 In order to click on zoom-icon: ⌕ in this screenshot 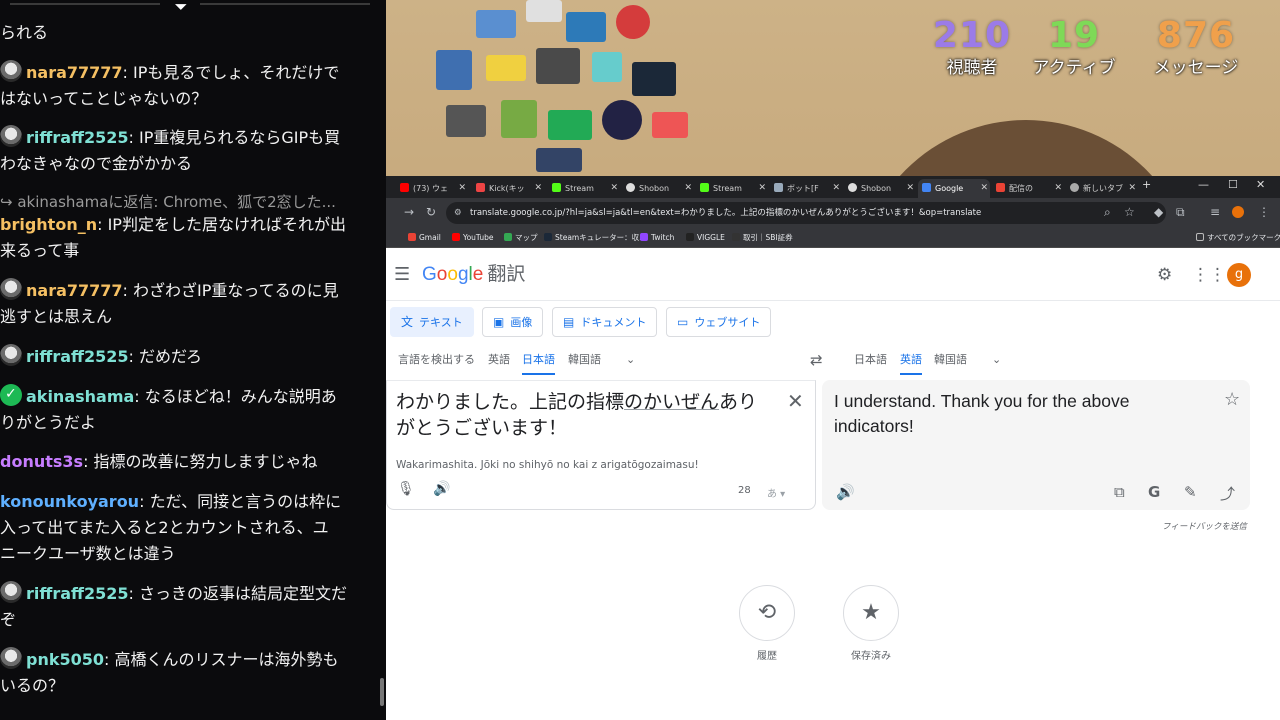, I will do `click(1107, 212)`.